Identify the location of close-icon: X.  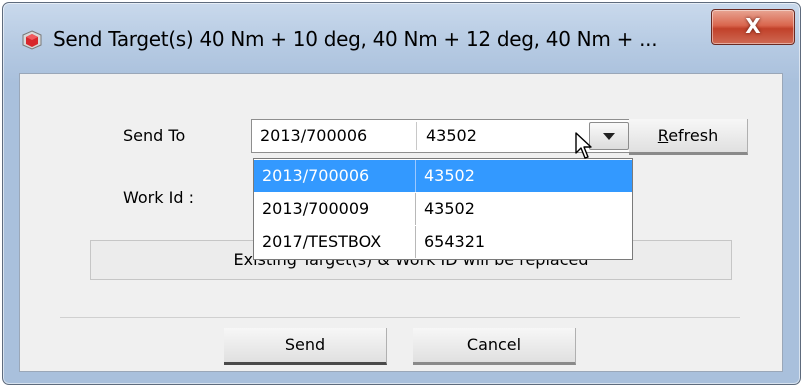
(753, 26).